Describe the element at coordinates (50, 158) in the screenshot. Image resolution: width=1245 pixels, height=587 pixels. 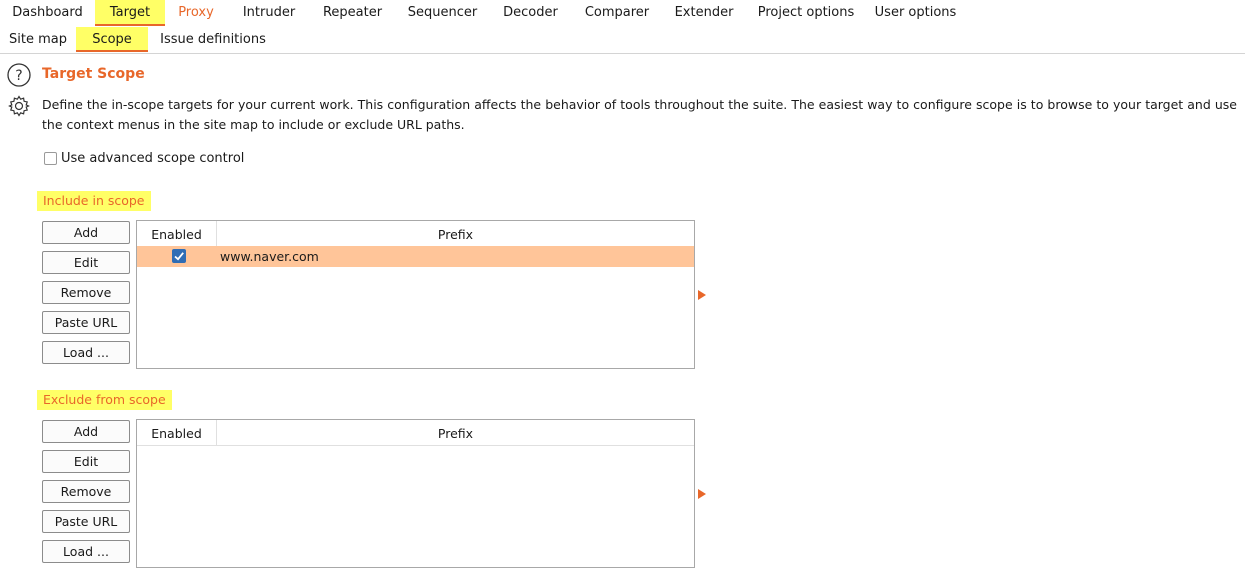
I see `advanced-scope-checkbox` at that location.